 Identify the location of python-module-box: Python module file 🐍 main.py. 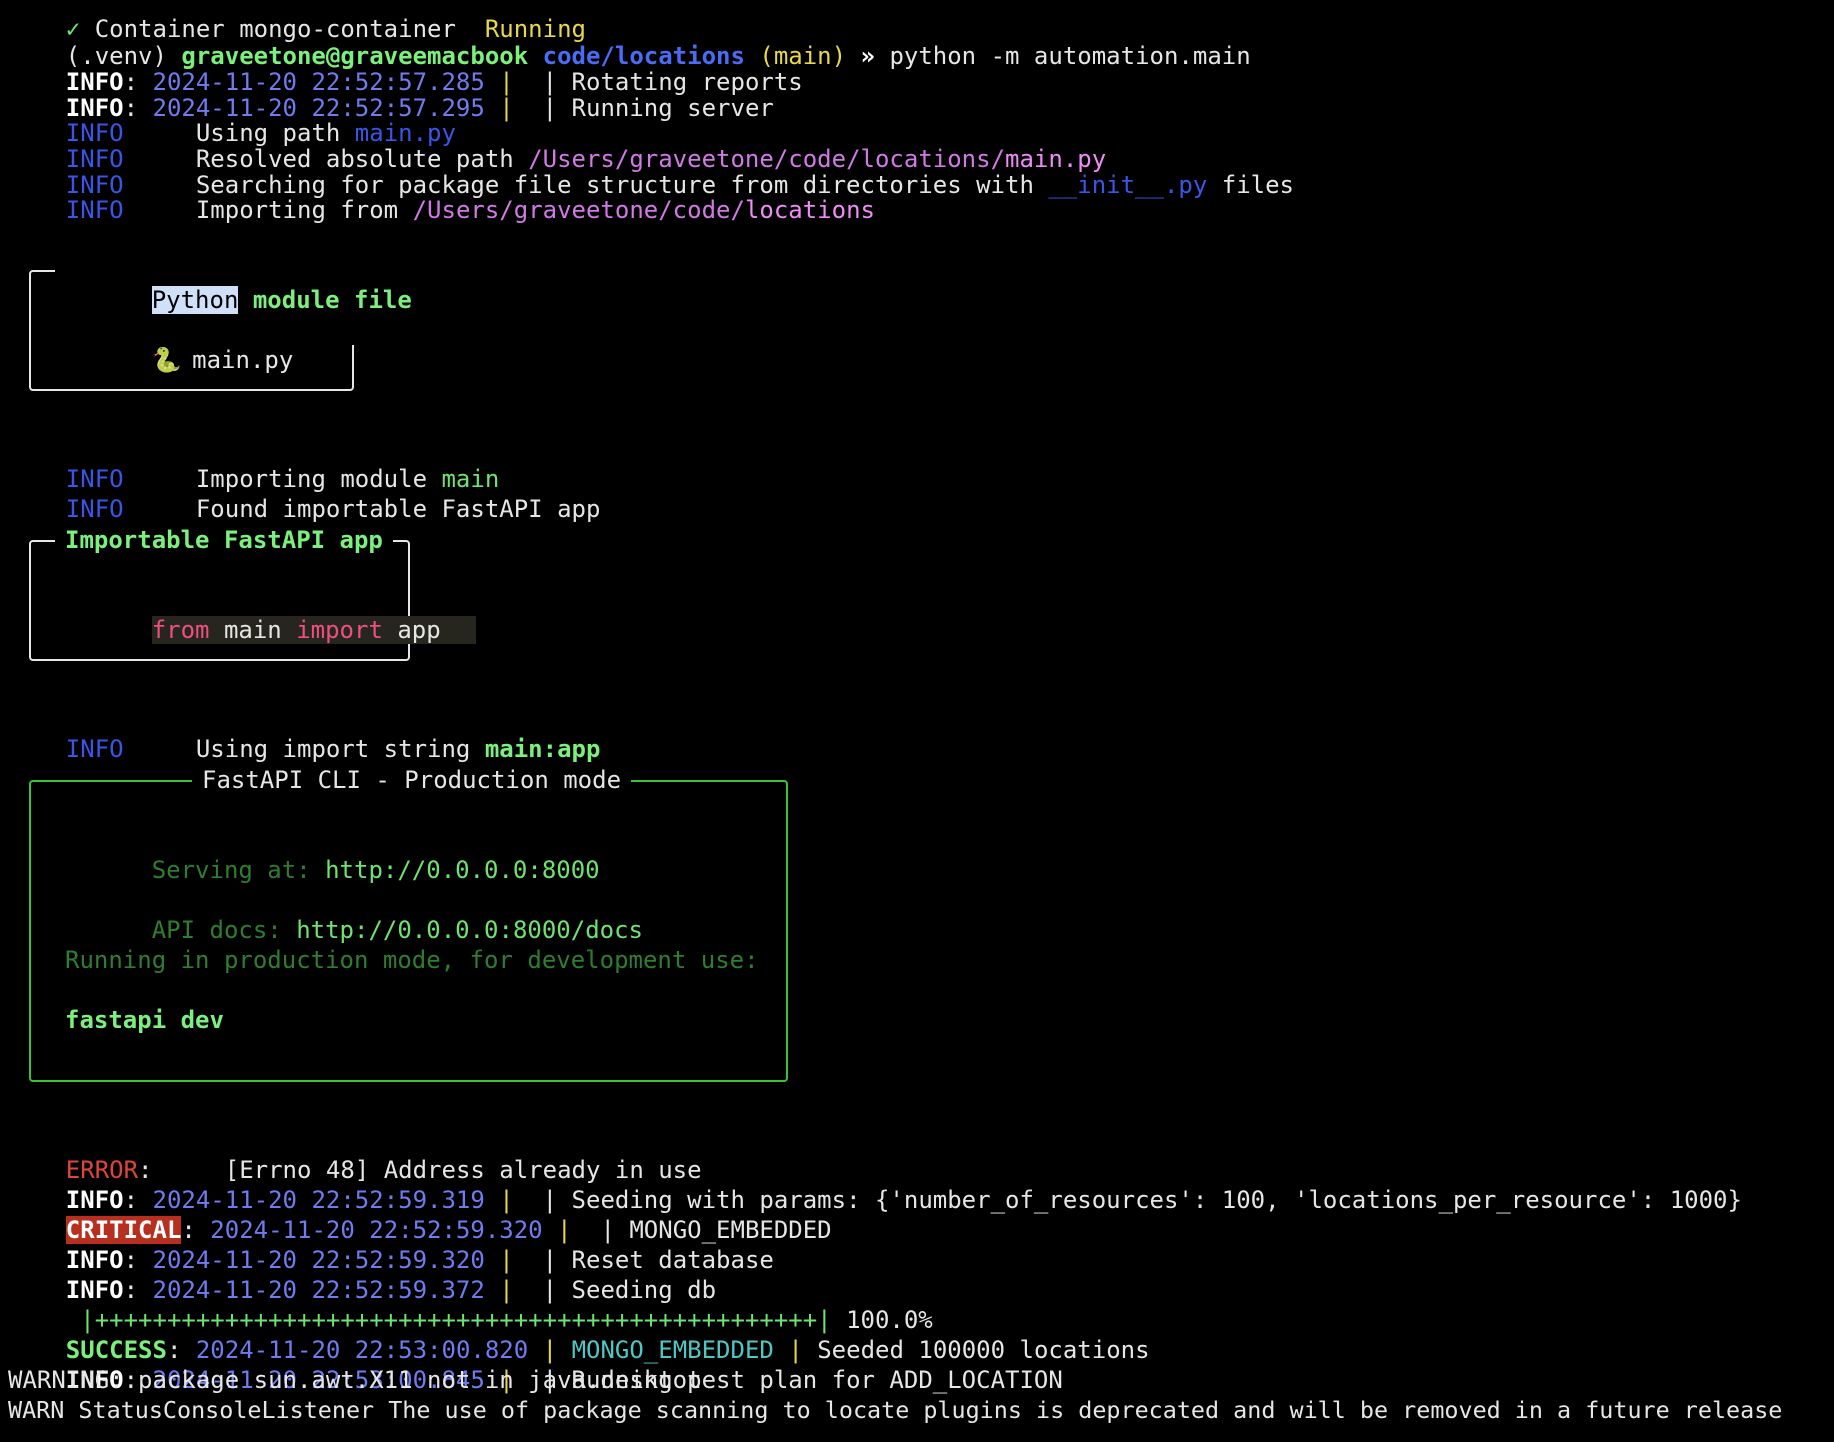
(225, 323).